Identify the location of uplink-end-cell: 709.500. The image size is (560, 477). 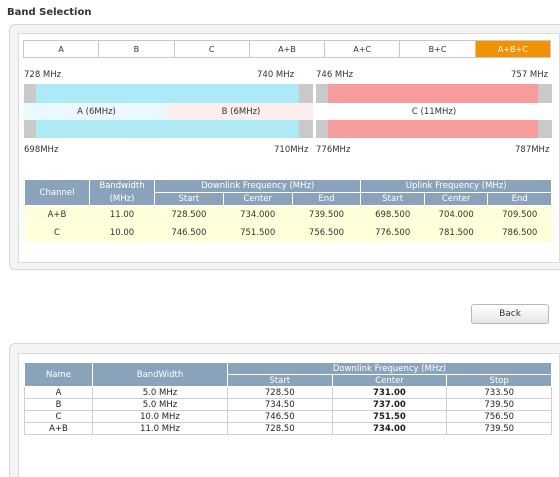
(519, 214).